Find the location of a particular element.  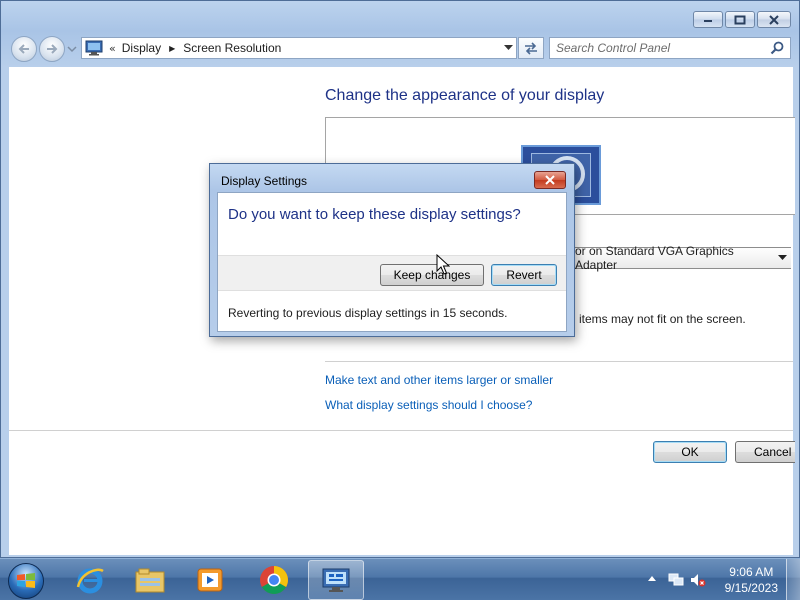

volume-muted-icon is located at coordinates (698, 580).